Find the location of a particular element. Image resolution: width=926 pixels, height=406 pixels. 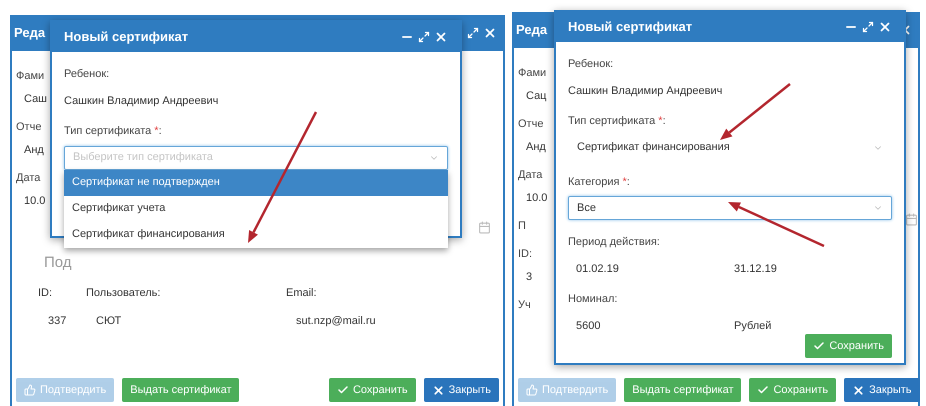

field-value: 01.02.19 is located at coordinates (598, 269).